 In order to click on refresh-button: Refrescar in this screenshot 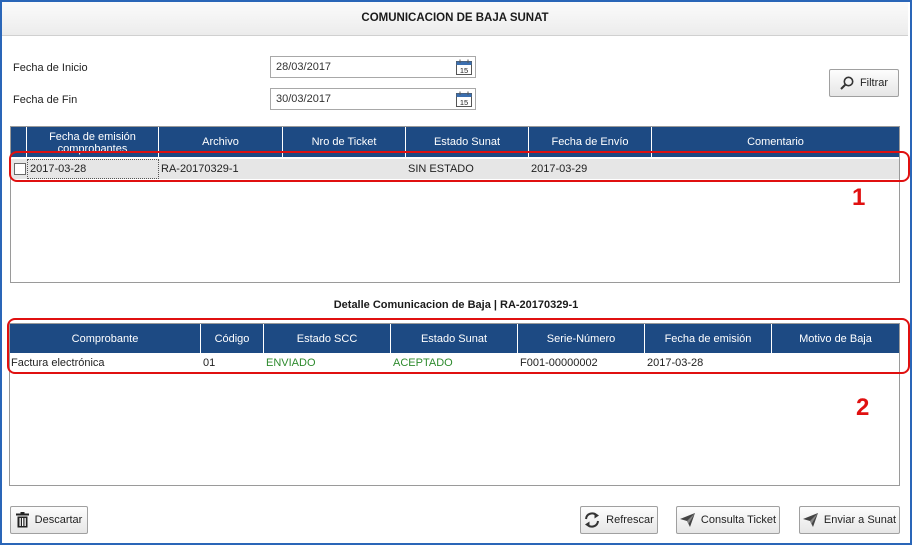, I will do `click(619, 520)`.